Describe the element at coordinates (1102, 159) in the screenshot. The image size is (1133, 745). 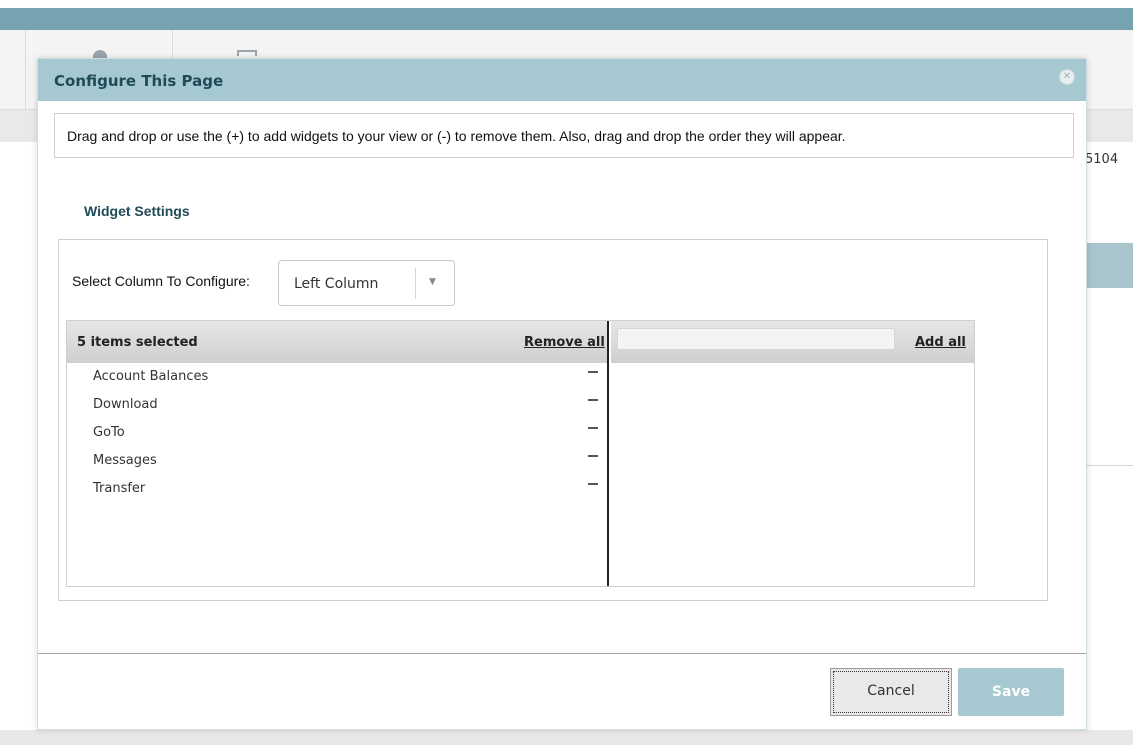
I see `background-account-number: 5104` at that location.